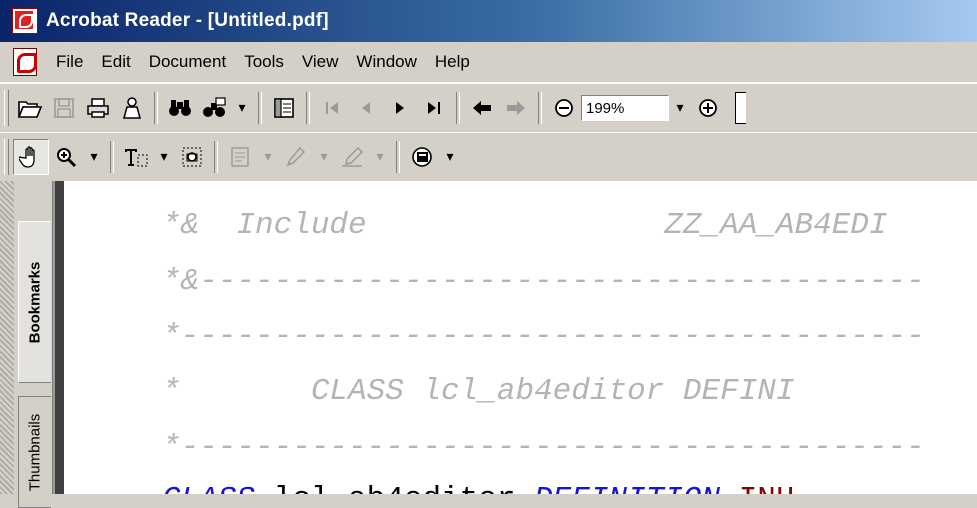 The width and height of the screenshot is (977, 508). Describe the element at coordinates (525, 225) in the screenshot. I see `code-line-comment: *& Include ZZ_AA_AB4EDI` at that location.